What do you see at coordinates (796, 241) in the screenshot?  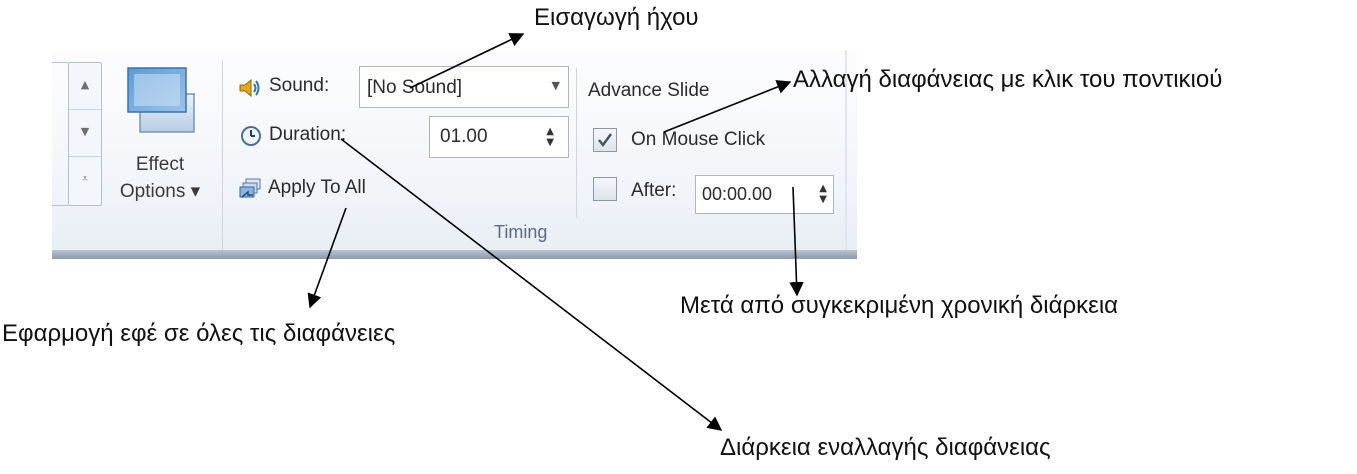 I see `arrow-after-time` at bounding box center [796, 241].